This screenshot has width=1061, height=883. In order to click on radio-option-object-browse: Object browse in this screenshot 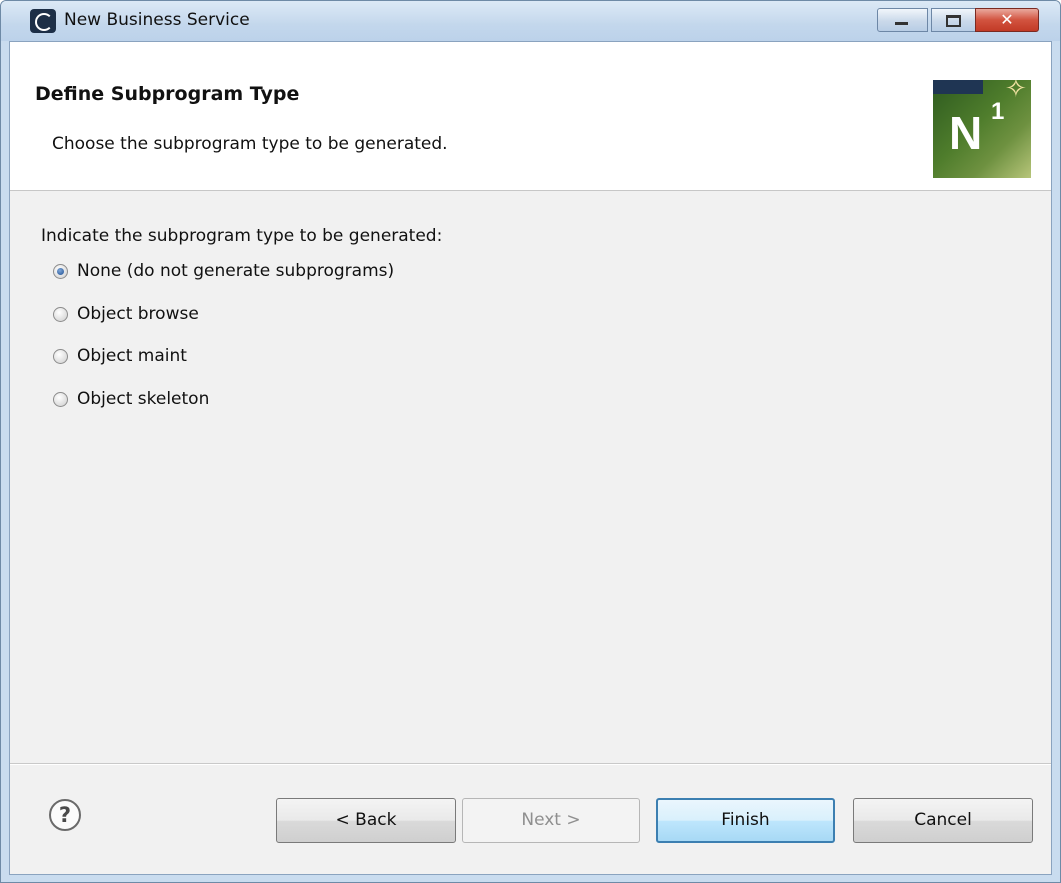, I will do `click(126, 314)`.